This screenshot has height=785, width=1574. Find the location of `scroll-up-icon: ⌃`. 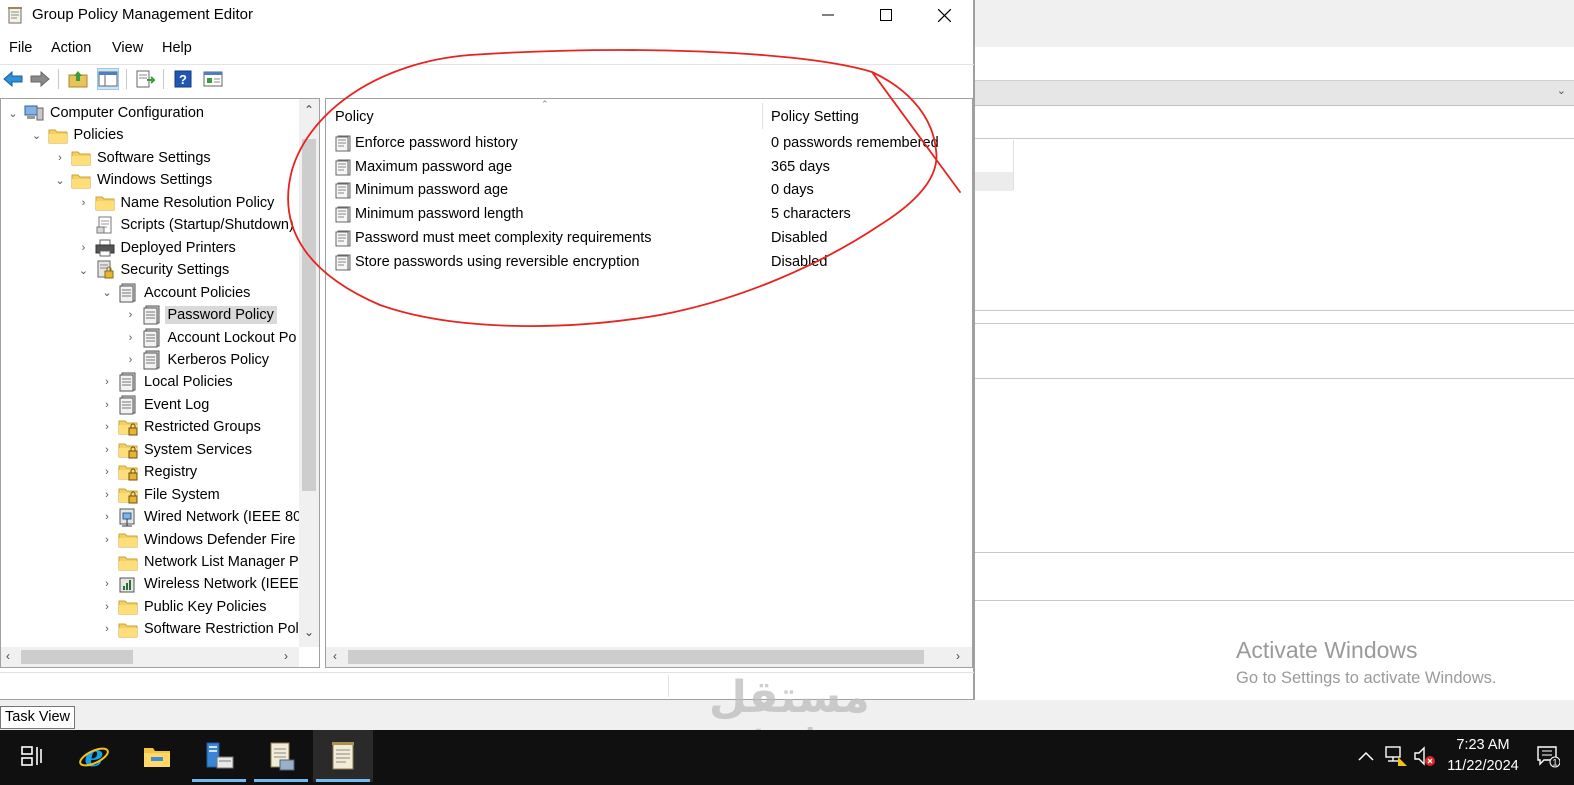

scroll-up-icon: ⌃ is located at coordinates (309, 110).